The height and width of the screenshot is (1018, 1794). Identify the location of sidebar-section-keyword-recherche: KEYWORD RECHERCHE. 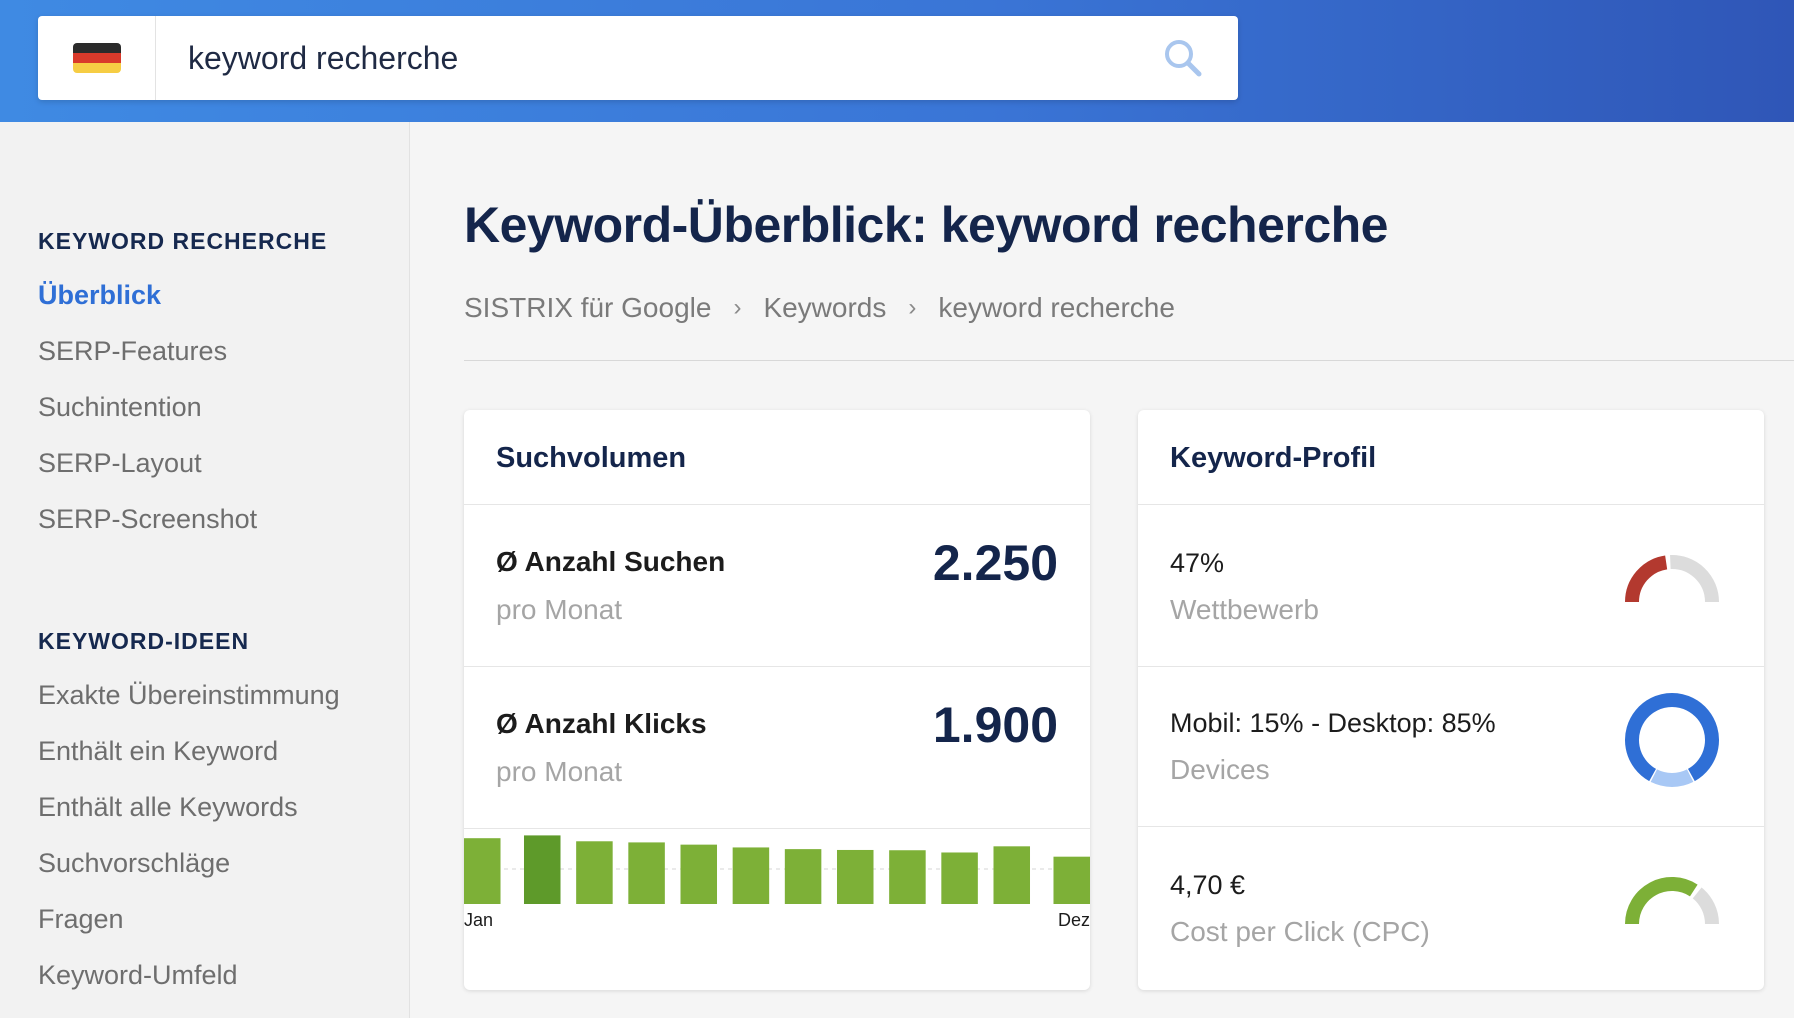
(183, 241).